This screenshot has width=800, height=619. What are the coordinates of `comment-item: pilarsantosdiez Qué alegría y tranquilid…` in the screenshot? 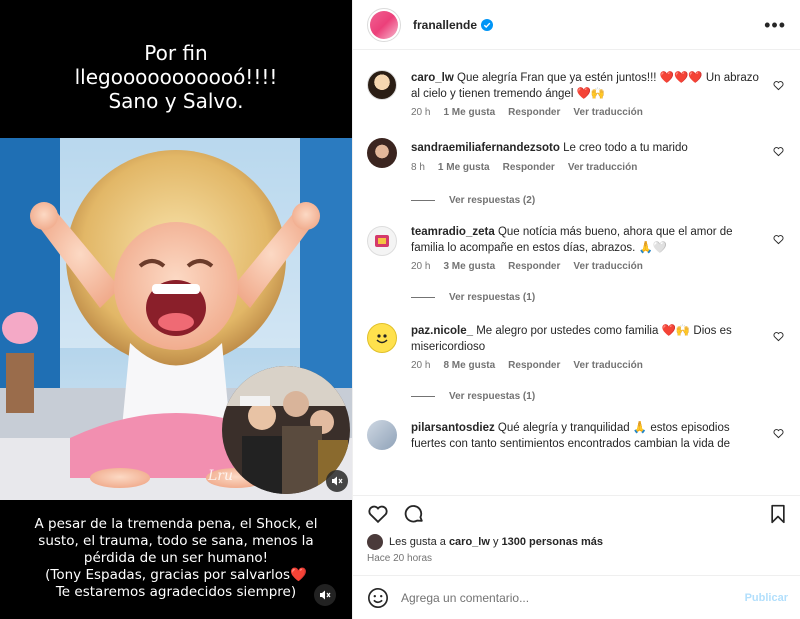 It's located at (576, 436).